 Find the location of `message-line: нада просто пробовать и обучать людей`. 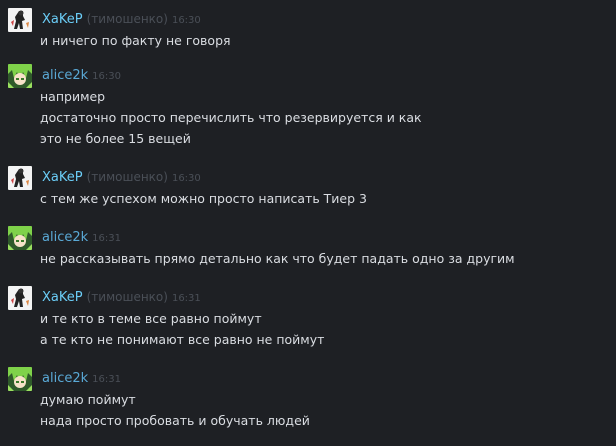

message-line: нада просто пробовать и обучать людей is located at coordinates (175, 420).